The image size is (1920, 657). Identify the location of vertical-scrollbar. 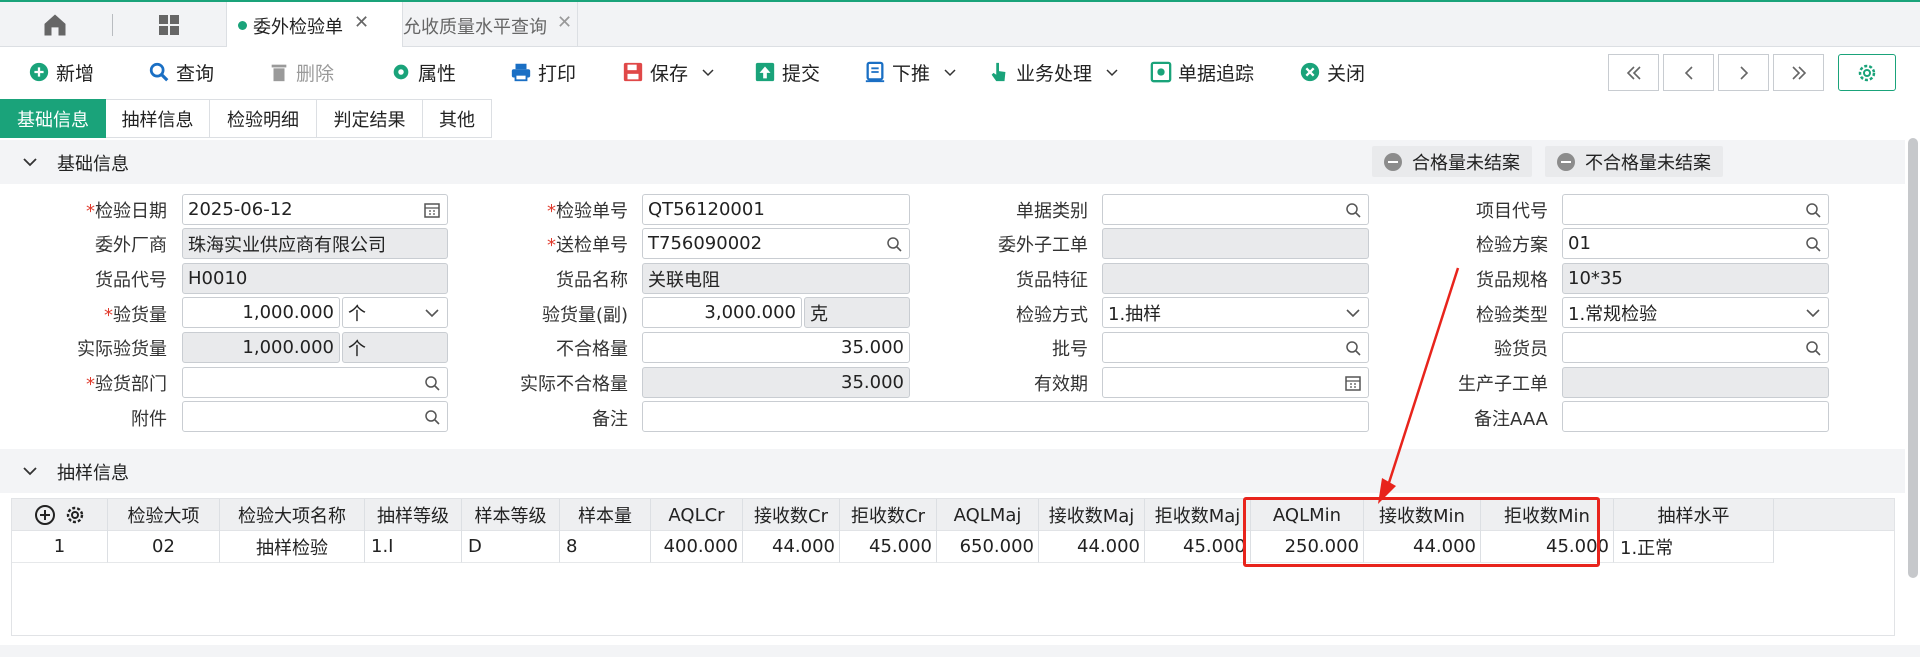
(1913, 358).